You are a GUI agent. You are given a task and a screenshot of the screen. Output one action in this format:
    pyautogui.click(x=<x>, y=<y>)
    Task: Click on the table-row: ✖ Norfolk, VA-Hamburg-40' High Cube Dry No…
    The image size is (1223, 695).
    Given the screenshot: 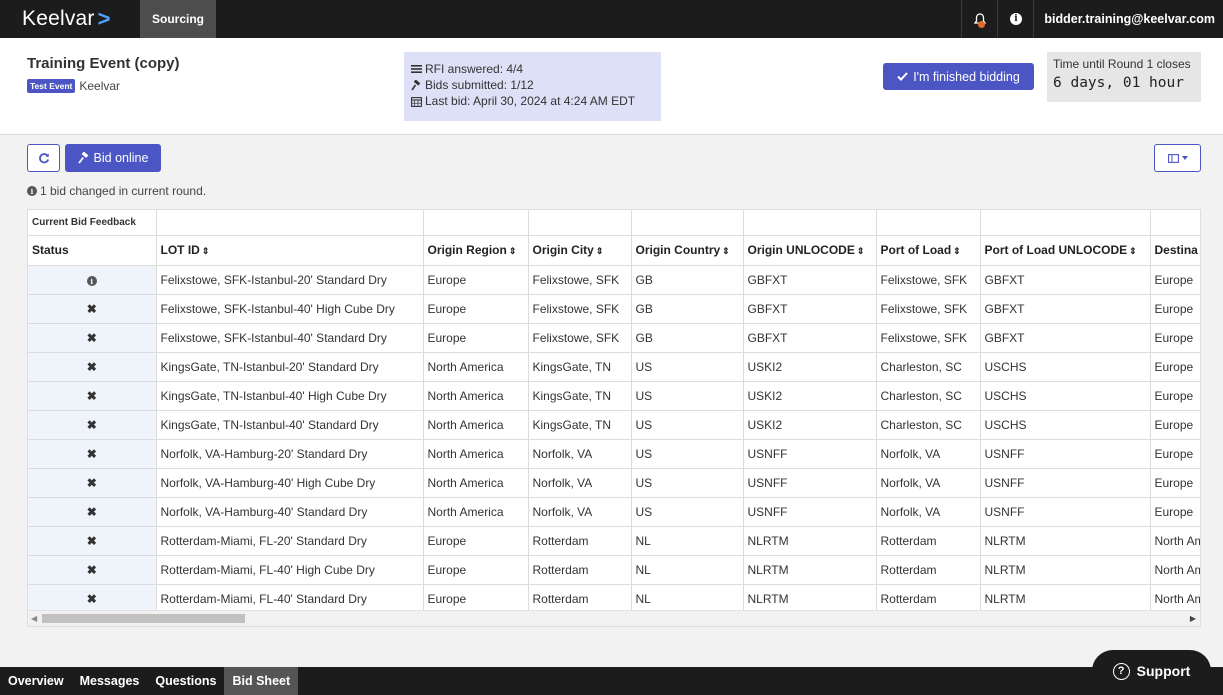 What is the action you would take?
    pyautogui.click(x=614, y=483)
    